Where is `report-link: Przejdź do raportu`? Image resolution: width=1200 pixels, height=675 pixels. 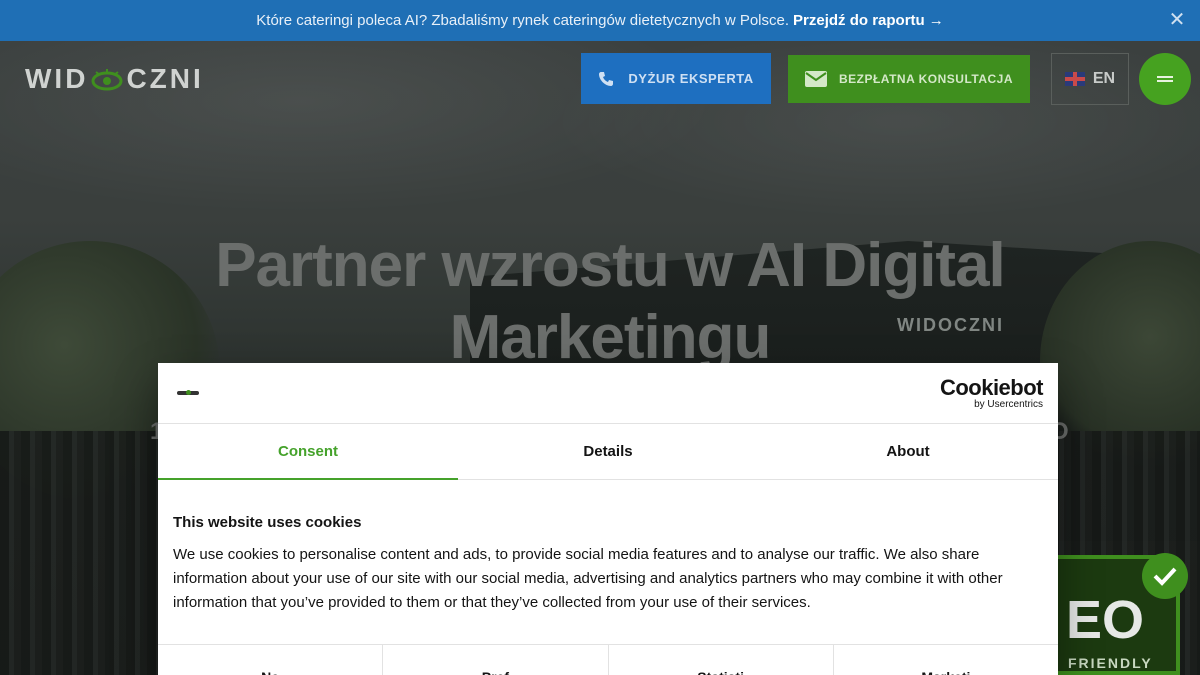 report-link: Przejdź do raportu is located at coordinates (859, 20).